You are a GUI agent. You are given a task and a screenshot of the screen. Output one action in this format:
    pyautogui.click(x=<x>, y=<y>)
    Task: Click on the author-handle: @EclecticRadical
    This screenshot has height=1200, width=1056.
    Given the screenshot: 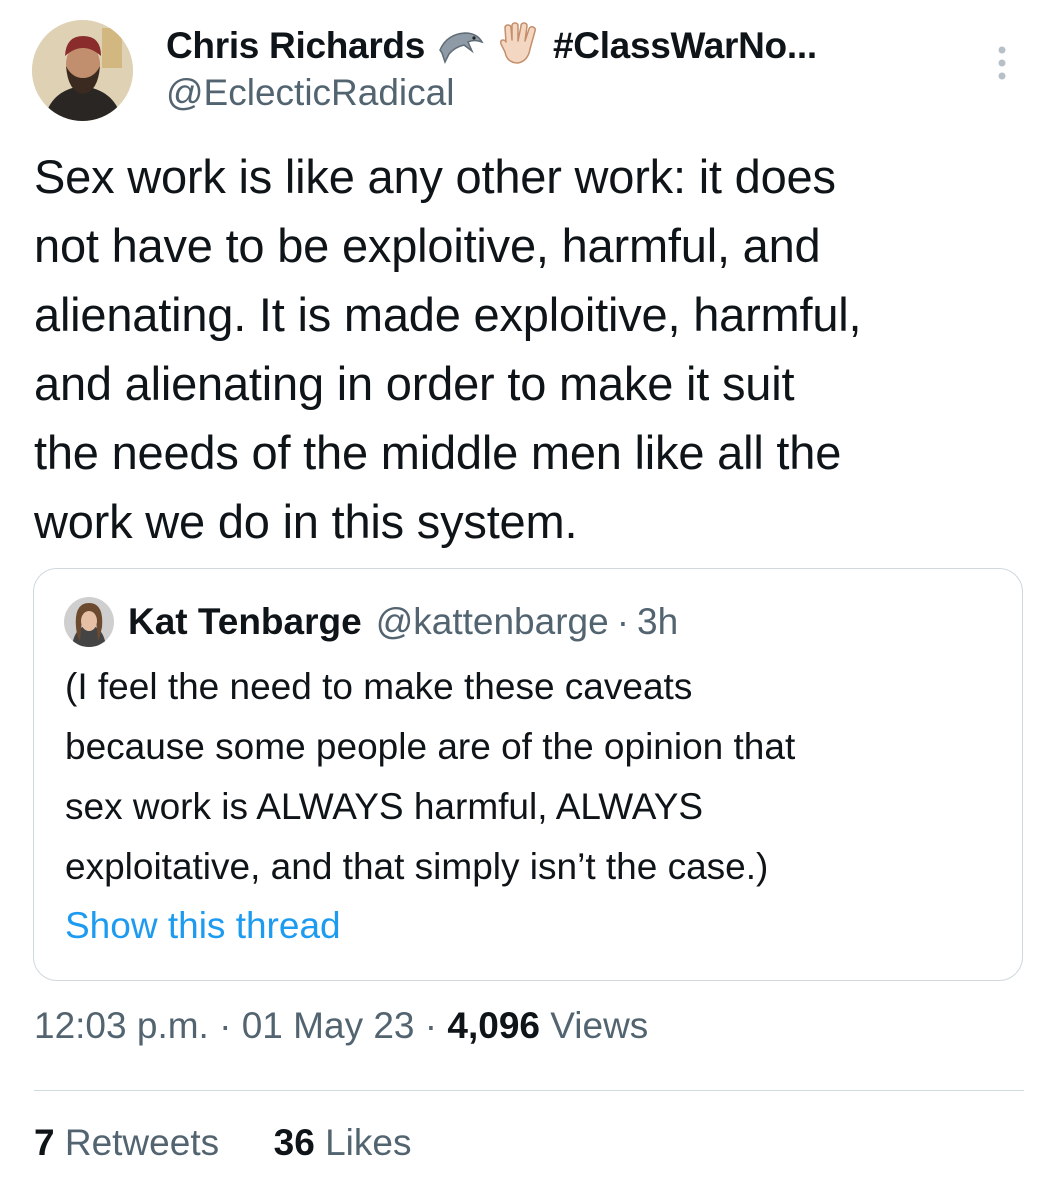 What is the action you would take?
    pyautogui.click(x=310, y=93)
    